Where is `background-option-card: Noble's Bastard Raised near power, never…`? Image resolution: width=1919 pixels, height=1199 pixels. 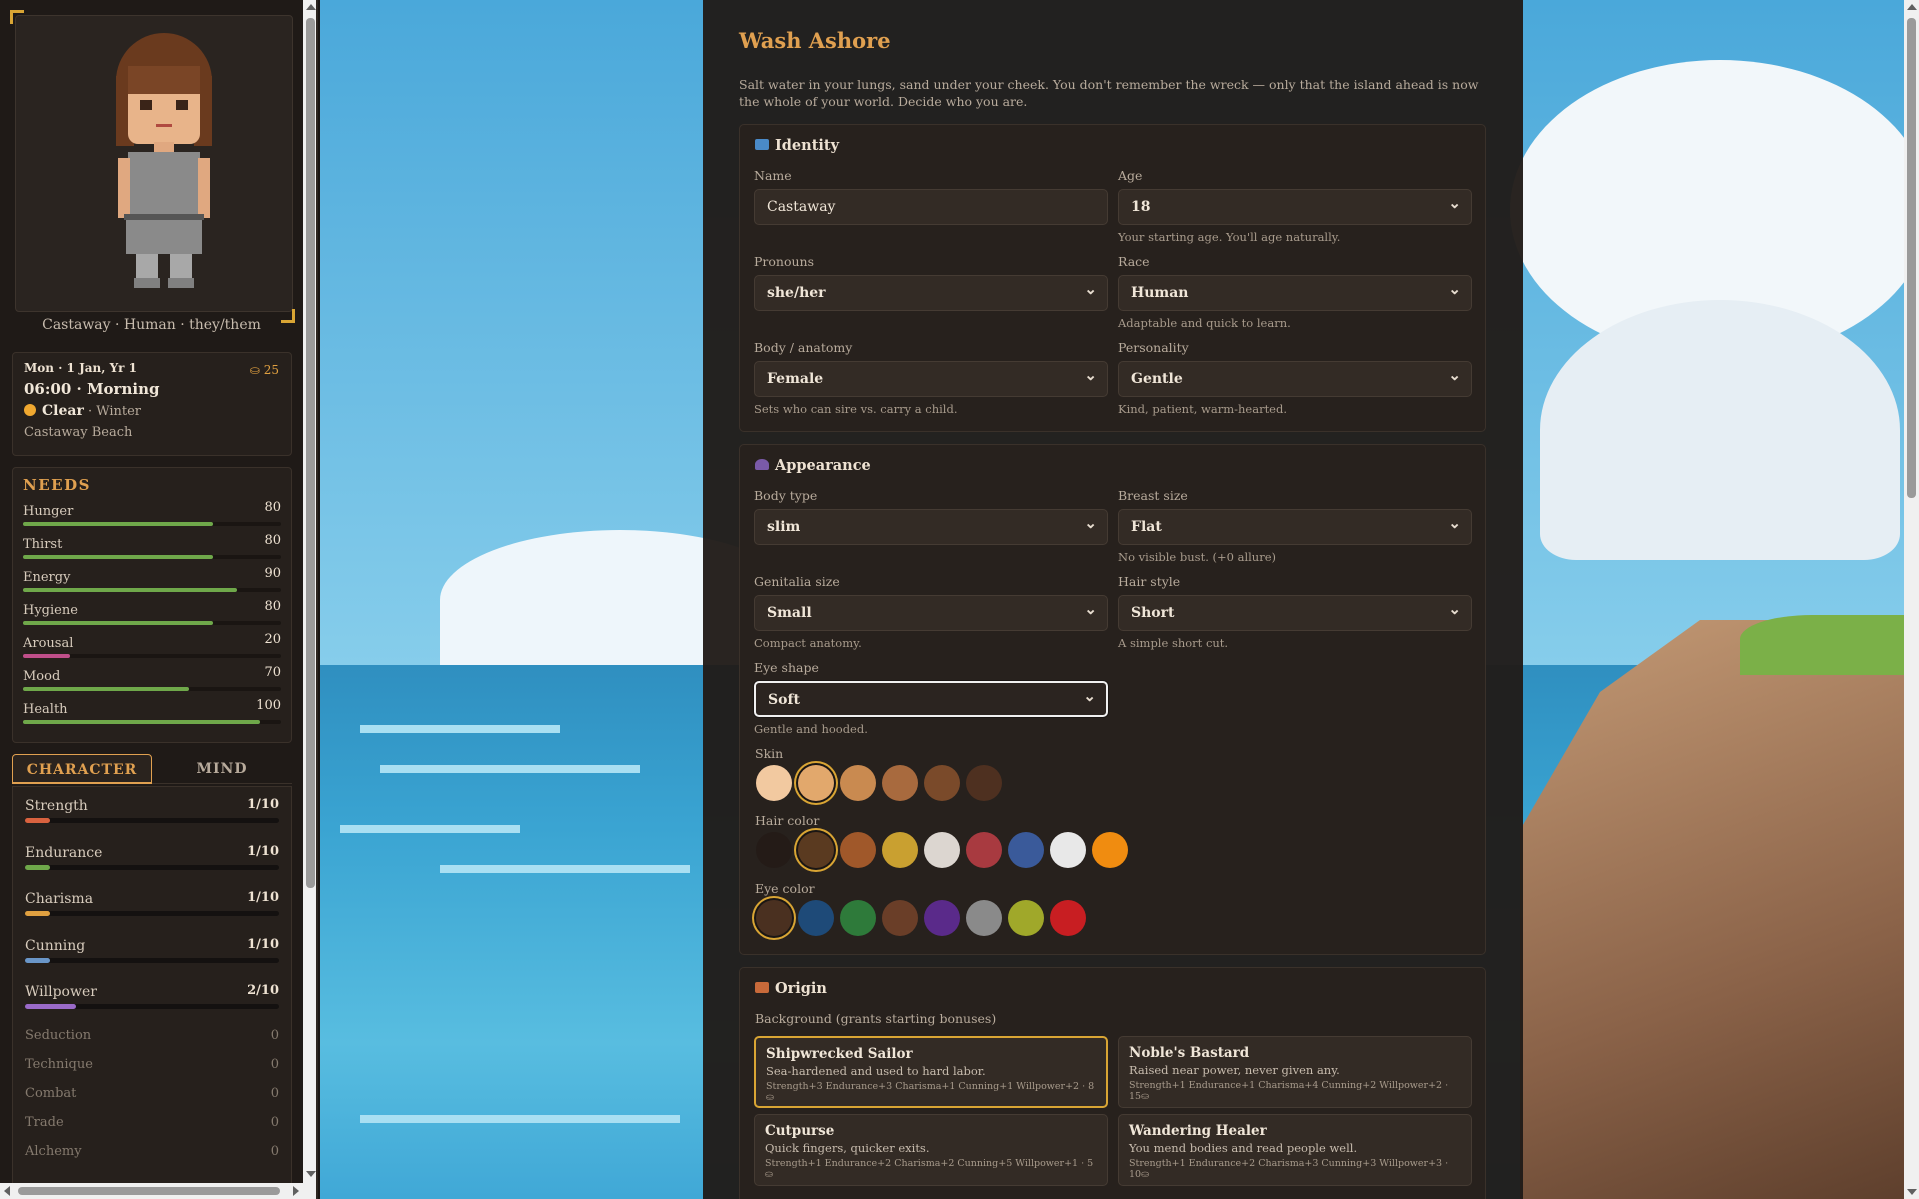
background-option-card: Noble's Bastard Raised near power, never… is located at coordinates (1295, 1072).